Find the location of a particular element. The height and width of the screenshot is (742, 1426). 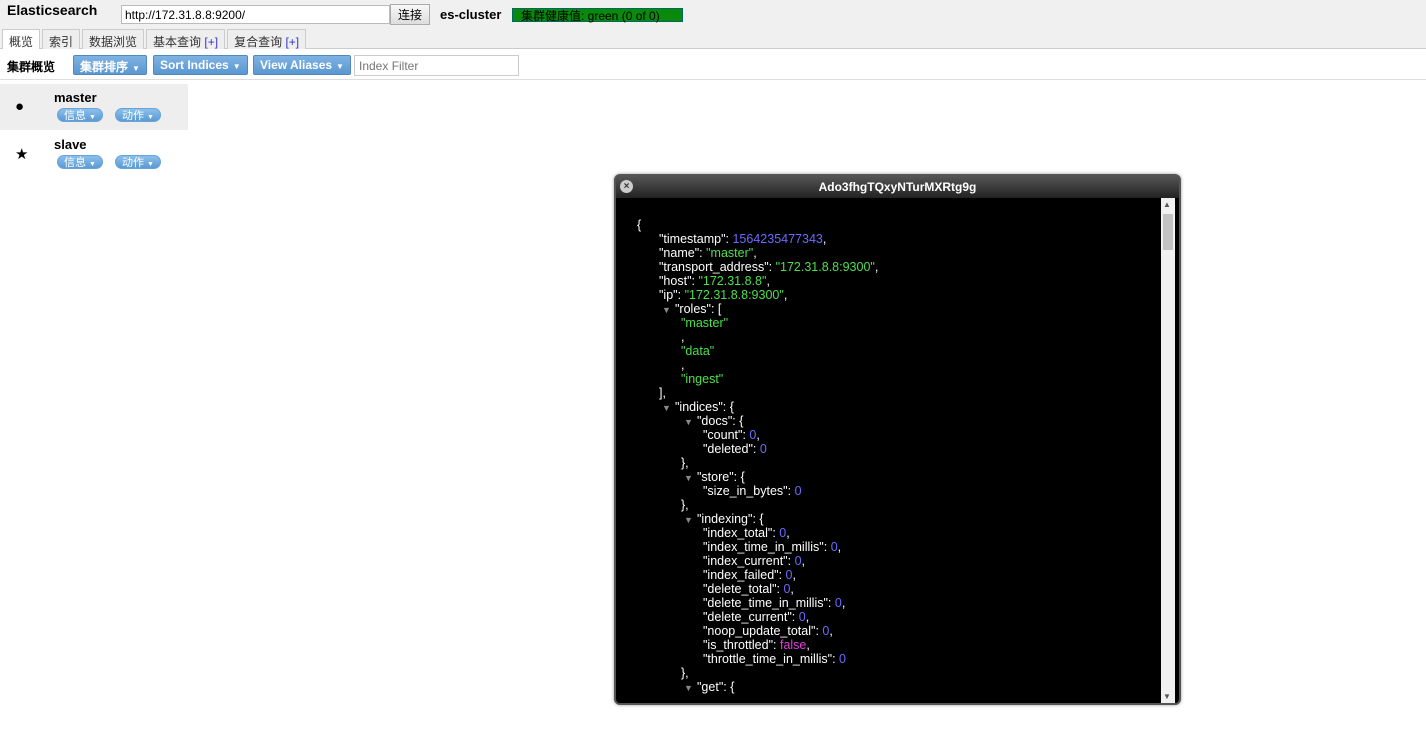

json-line: "index_time_in_millis": 0, is located at coordinates (757, 547).